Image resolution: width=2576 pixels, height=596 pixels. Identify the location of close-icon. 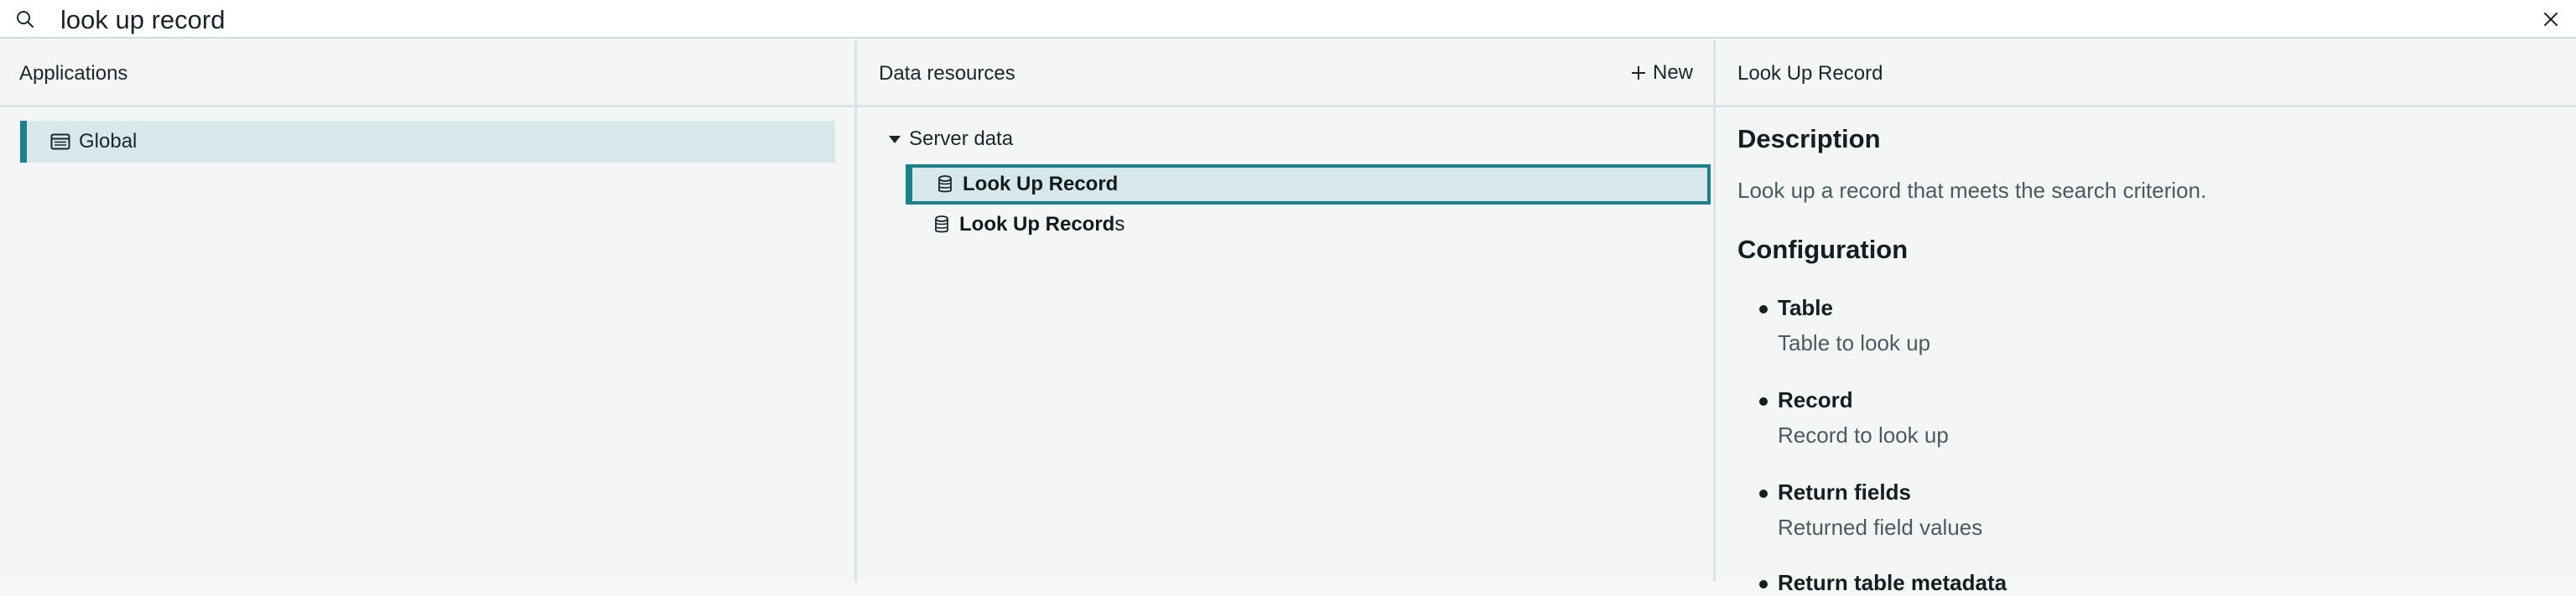
(2551, 19).